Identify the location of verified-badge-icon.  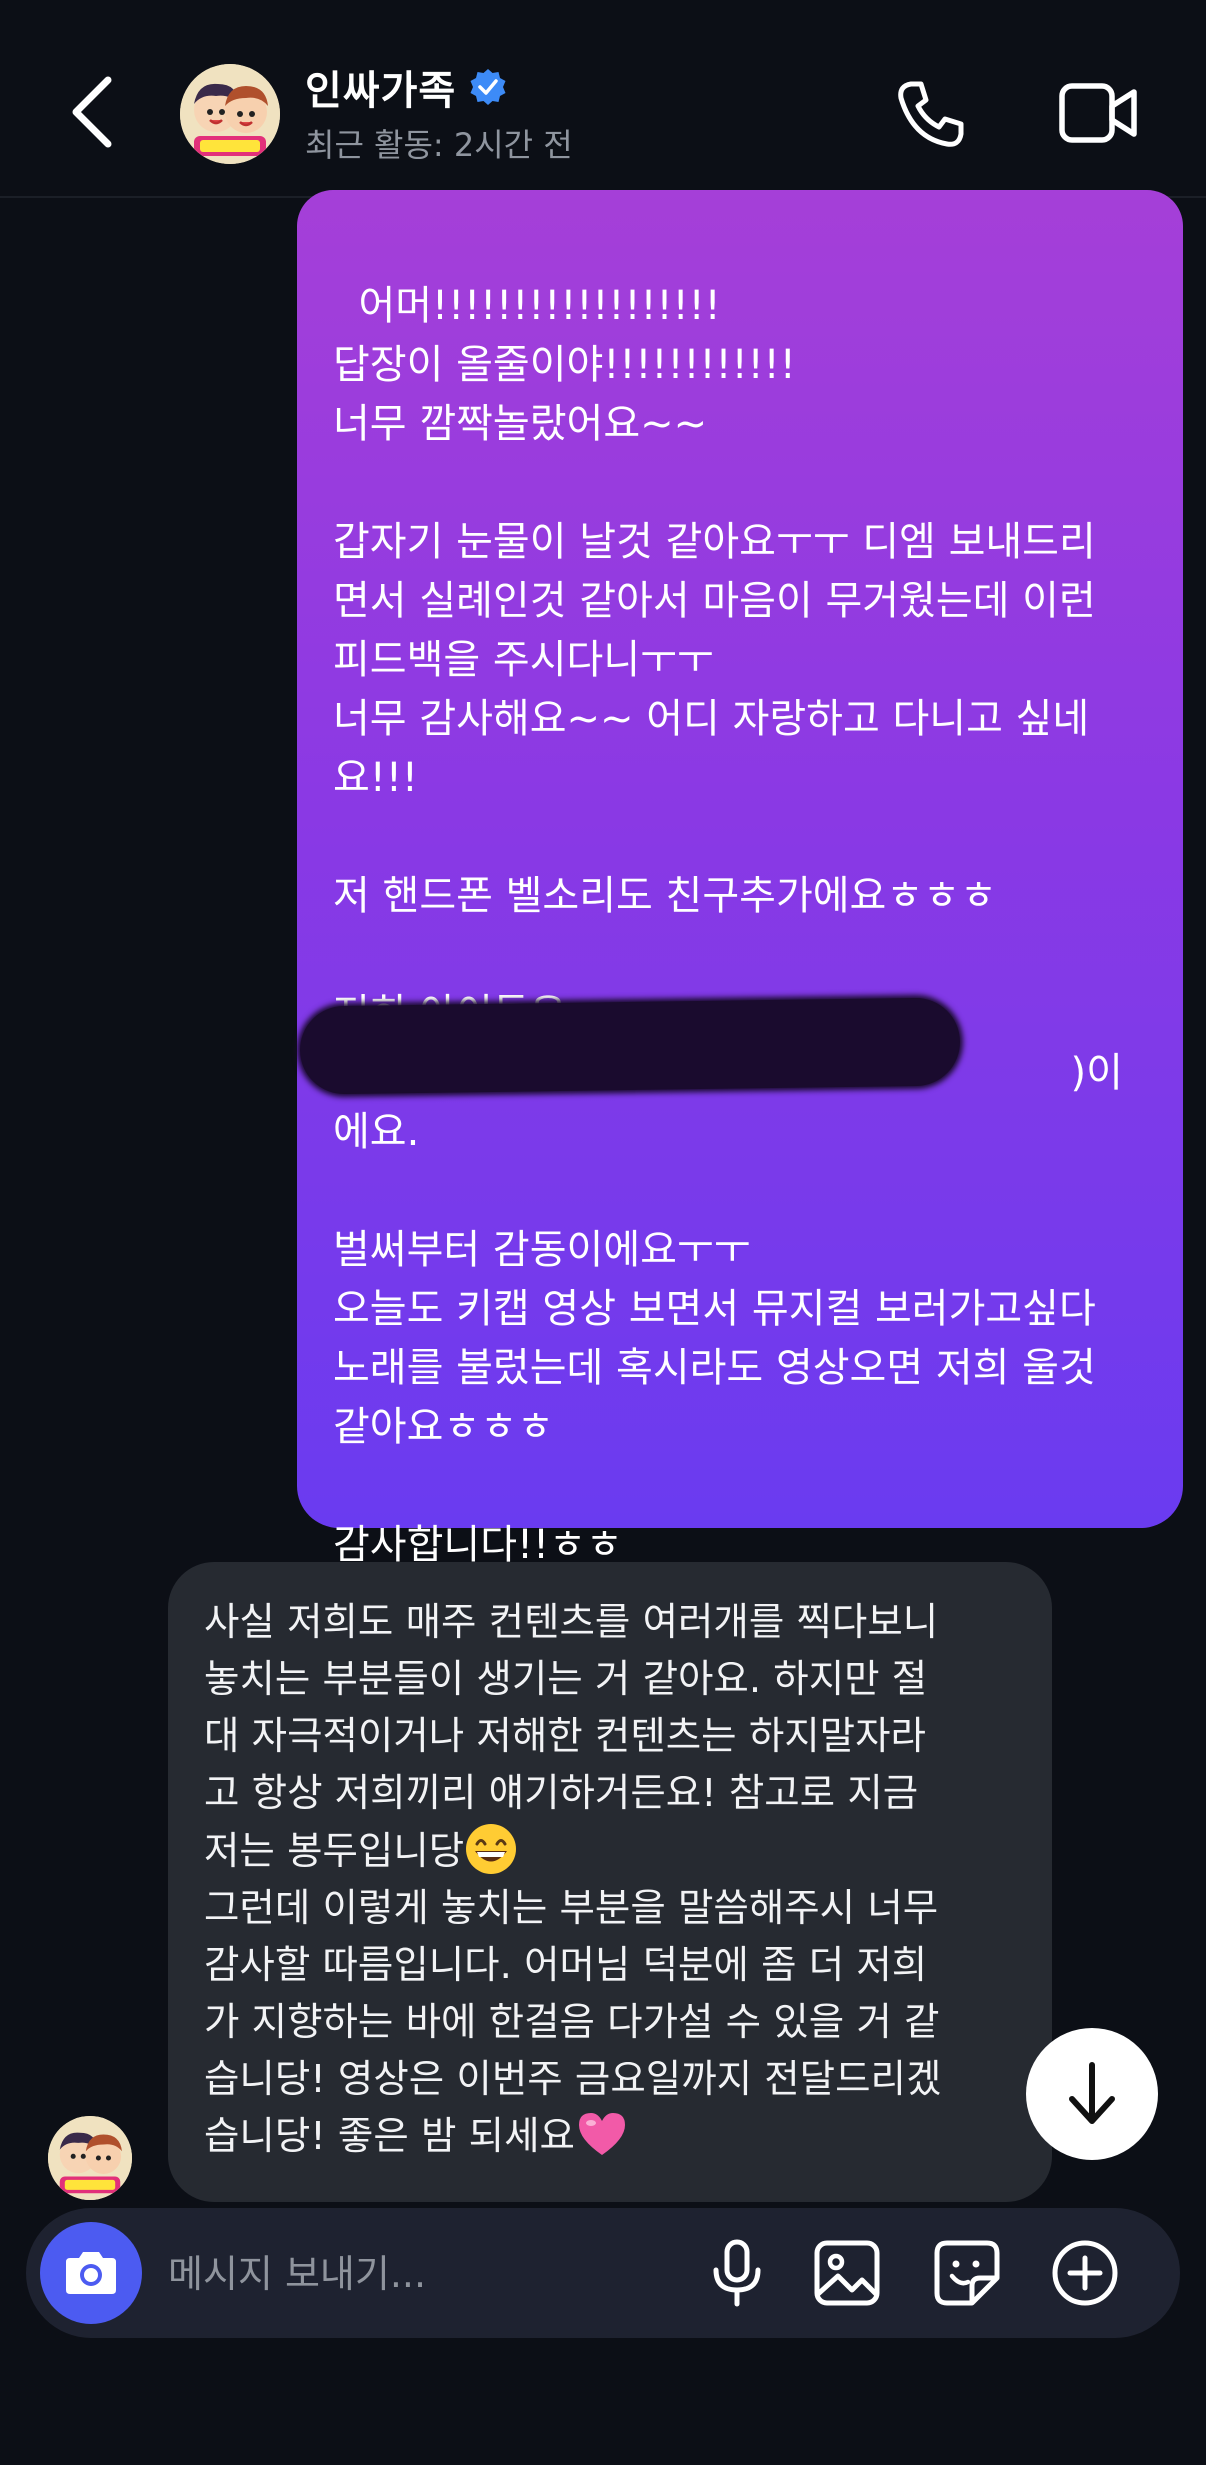
(488, 87).